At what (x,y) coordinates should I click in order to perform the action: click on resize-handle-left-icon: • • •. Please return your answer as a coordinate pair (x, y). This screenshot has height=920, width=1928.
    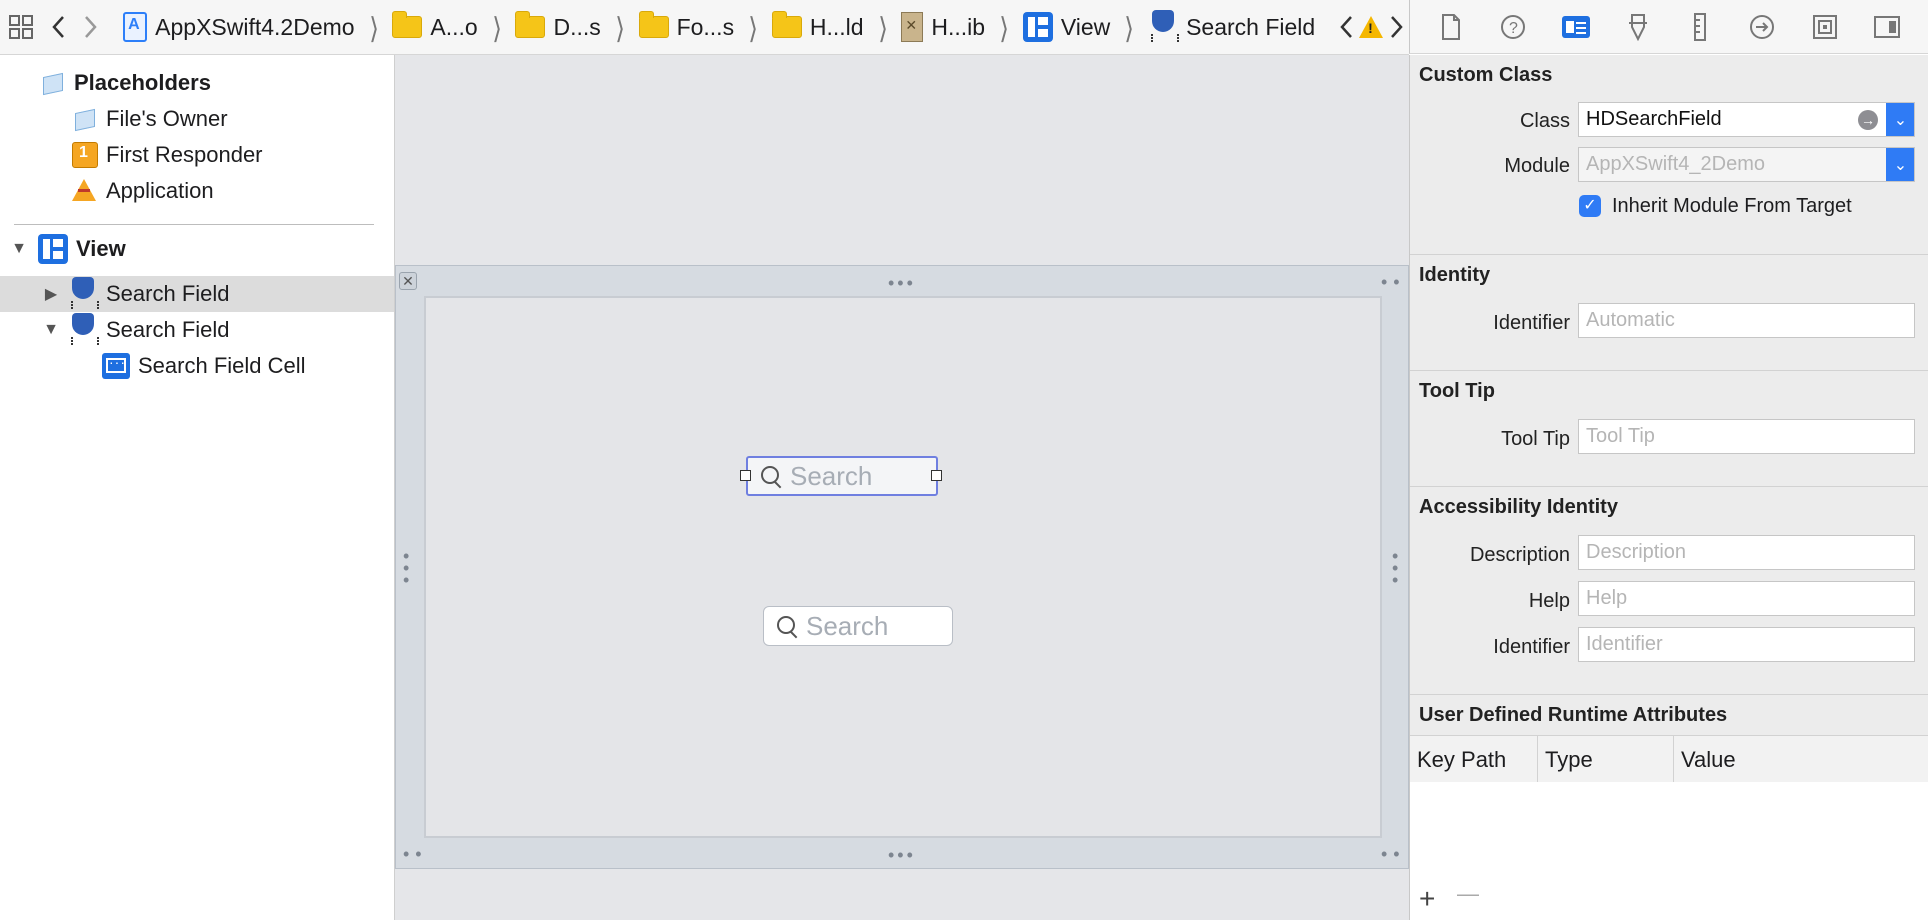
    Looking at the image, I should click on (408, 568).